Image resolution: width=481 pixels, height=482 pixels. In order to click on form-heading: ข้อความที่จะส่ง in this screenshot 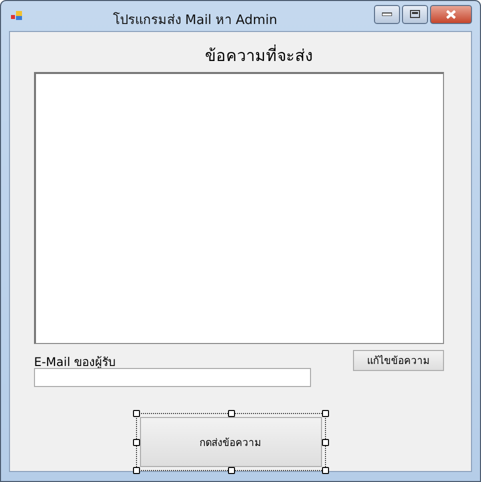, I will do `click(259, 55)`.